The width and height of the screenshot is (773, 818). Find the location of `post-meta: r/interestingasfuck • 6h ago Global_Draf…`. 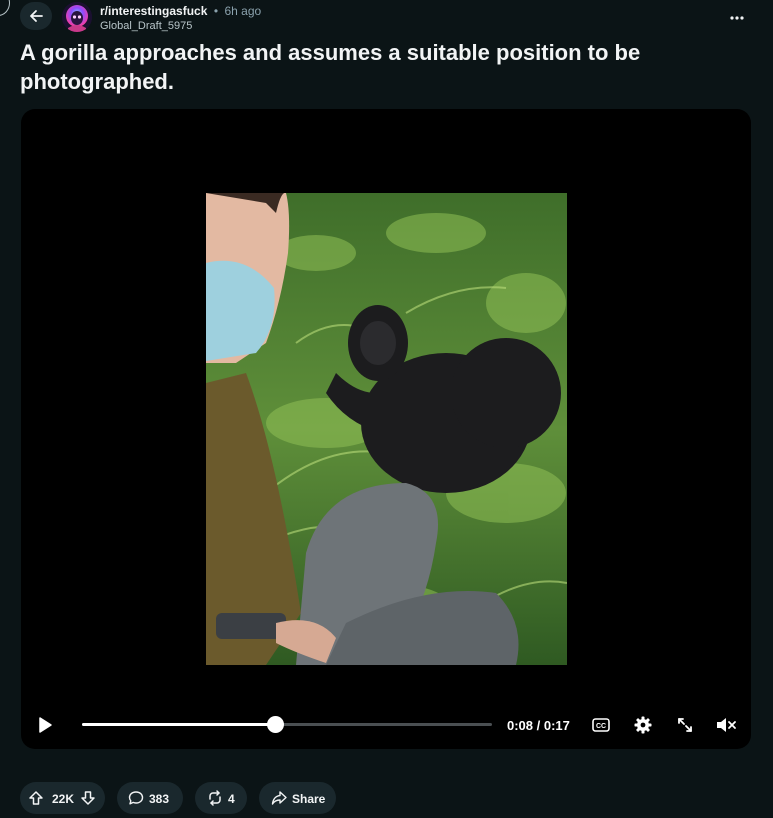

post-meta: r/interestingasfuck • 6h ago Global_Draf… is located at coordinates (180, 18).